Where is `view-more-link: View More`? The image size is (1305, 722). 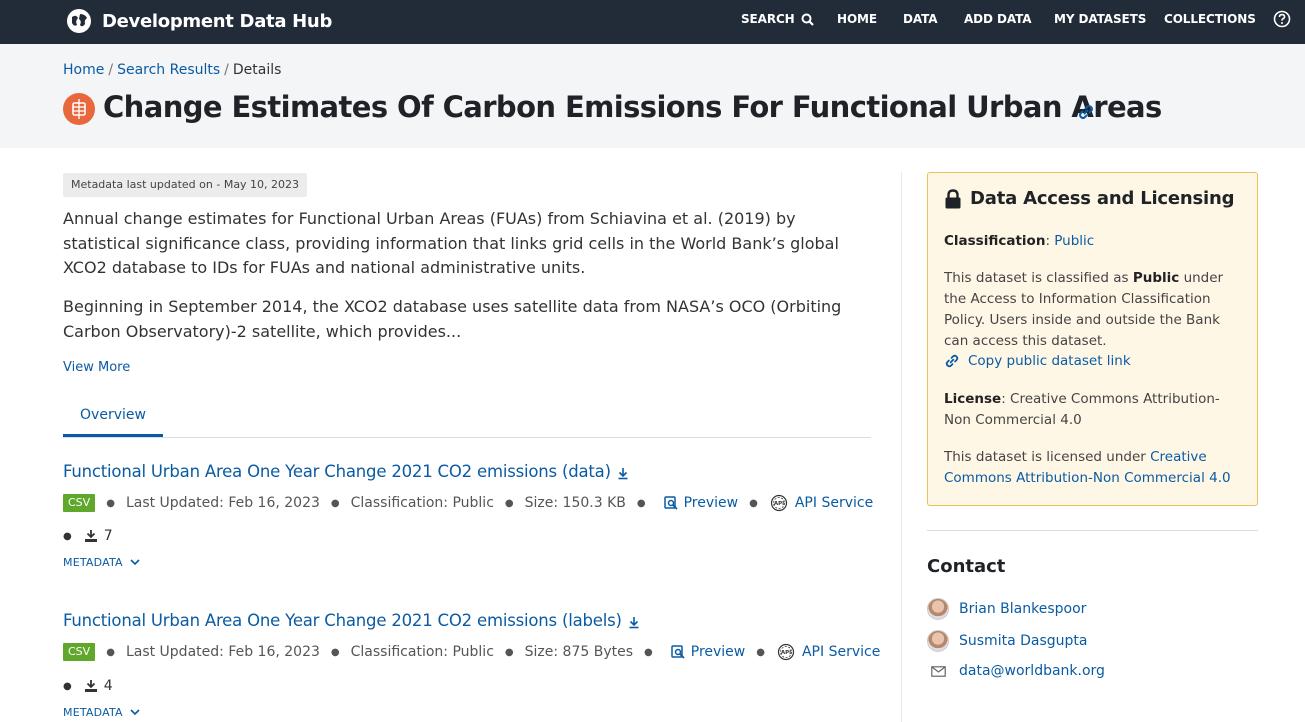 view-more-link: View More is located at coordinates (96, 367).